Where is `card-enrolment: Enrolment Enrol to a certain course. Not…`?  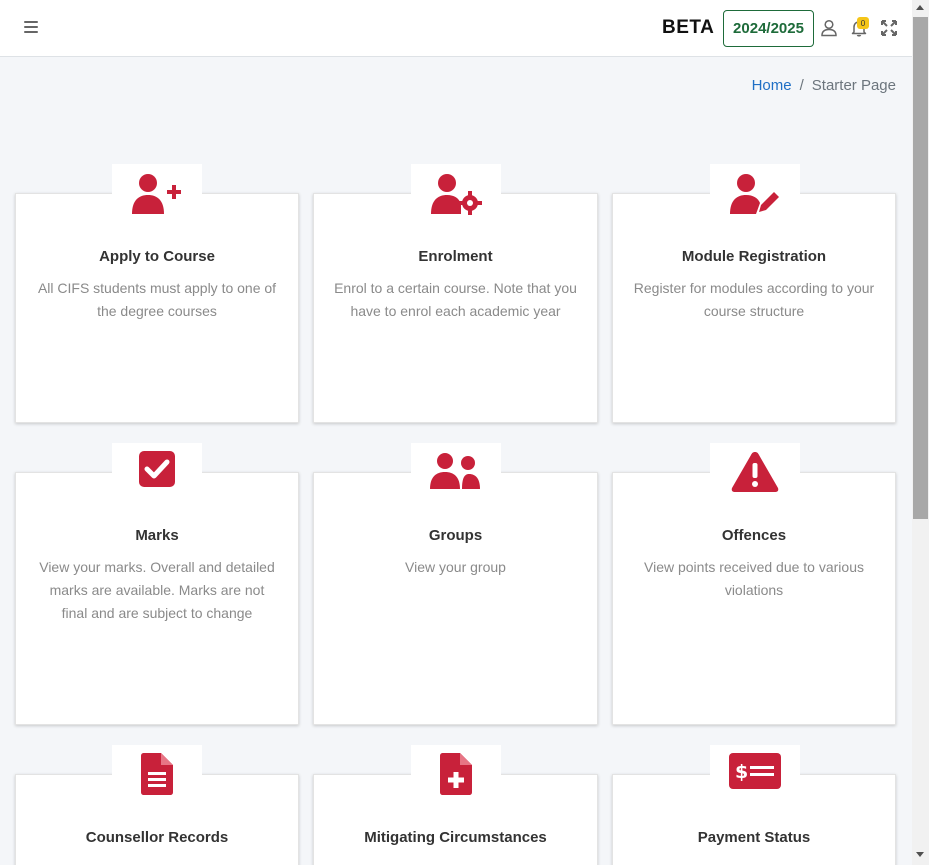 card-enrolment: Enrolment Enrol to a certain course. Not… is located at coordinates (455, 308).